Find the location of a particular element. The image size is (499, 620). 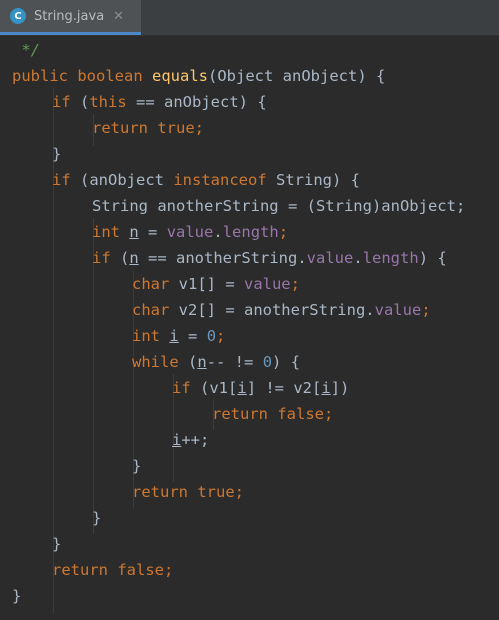

comment: */ is located at coordinates (26, 50).